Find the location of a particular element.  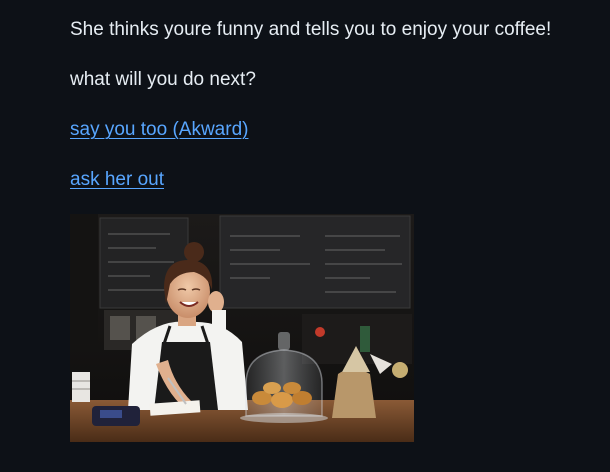

choice-link-ask-her-out: ask her out is located at coordinates (117, 180).